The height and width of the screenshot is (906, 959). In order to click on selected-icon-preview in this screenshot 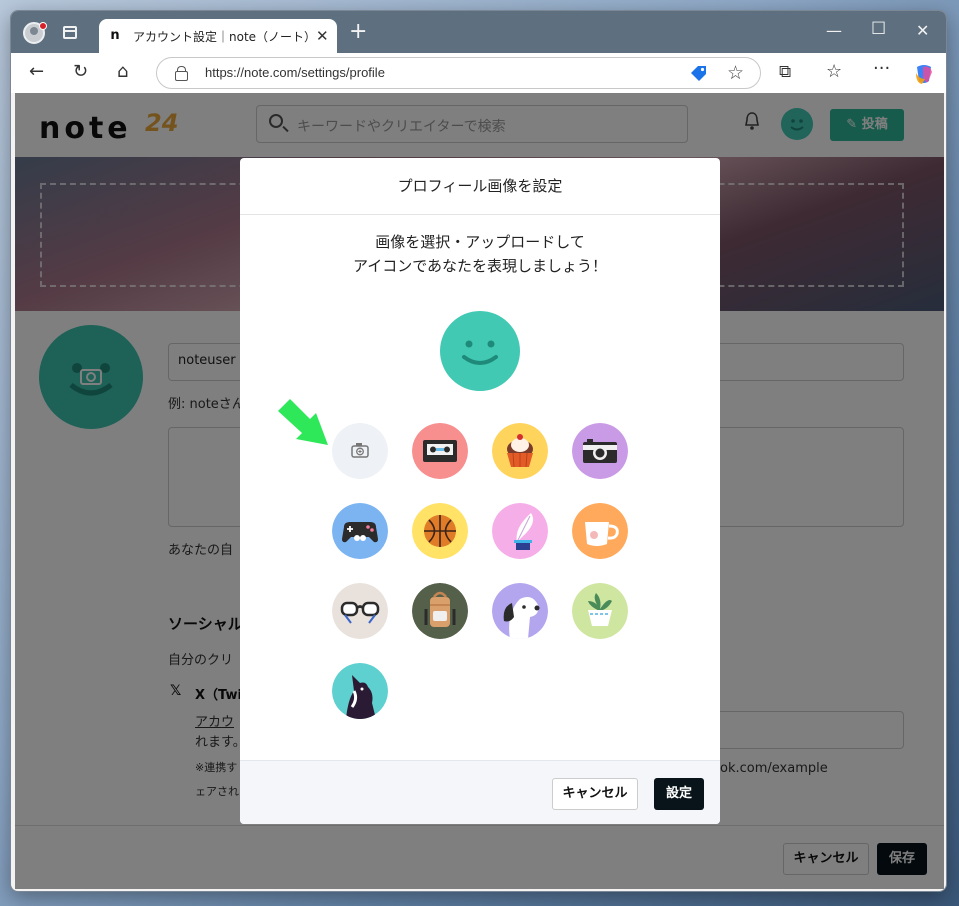, I will do `click(480, 351)`.